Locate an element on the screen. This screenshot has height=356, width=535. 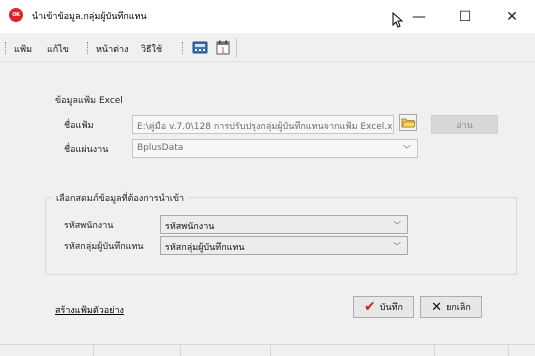
employee-code-select: รหัสพนักงาน ﹀ is located at coordinates (284, 224).